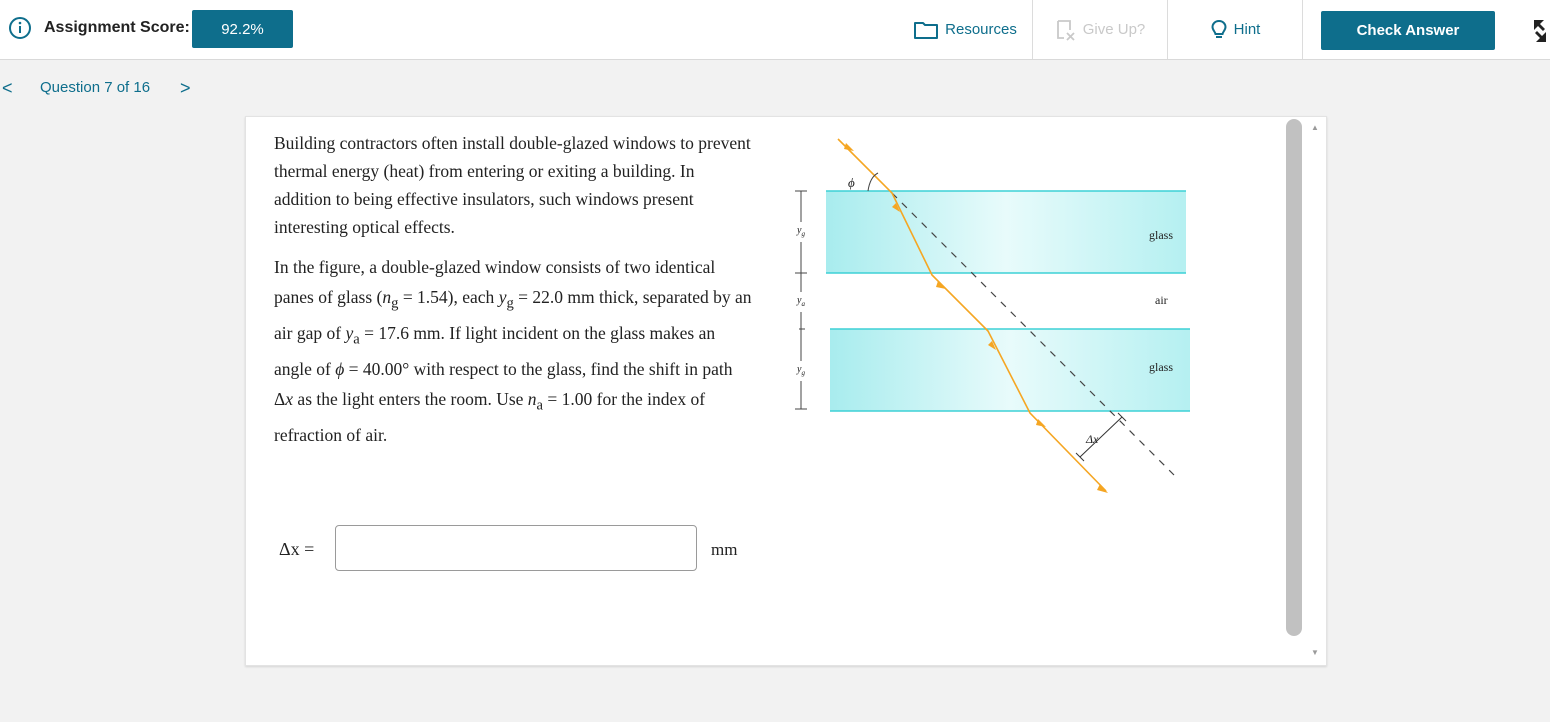 The height and width of the screenshot is (722, 1550). I want to click on air-label: air, so click(1161, 300).